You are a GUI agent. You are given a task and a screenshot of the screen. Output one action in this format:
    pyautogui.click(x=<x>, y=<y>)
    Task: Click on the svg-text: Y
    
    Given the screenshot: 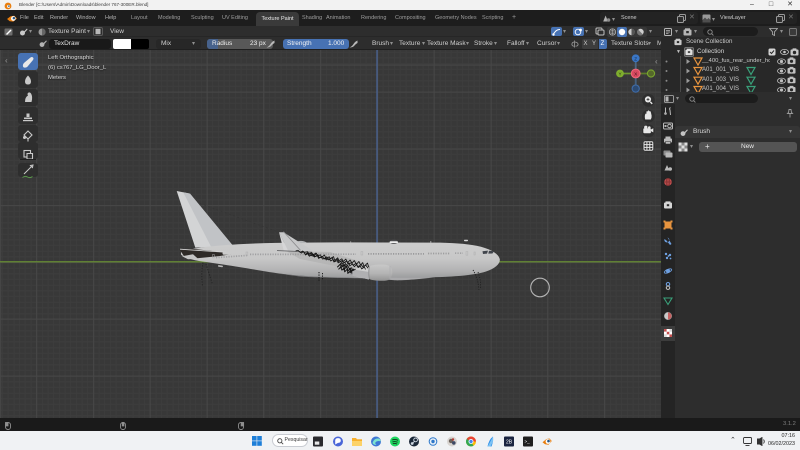 What is the action you would take?
    pyautogui.click(x=619, y=74)
    